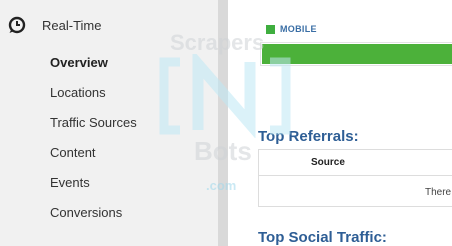 The width and height of the screenshot is (452, 246). I want to click on device-legend: MOBILE, so click(291, 29).